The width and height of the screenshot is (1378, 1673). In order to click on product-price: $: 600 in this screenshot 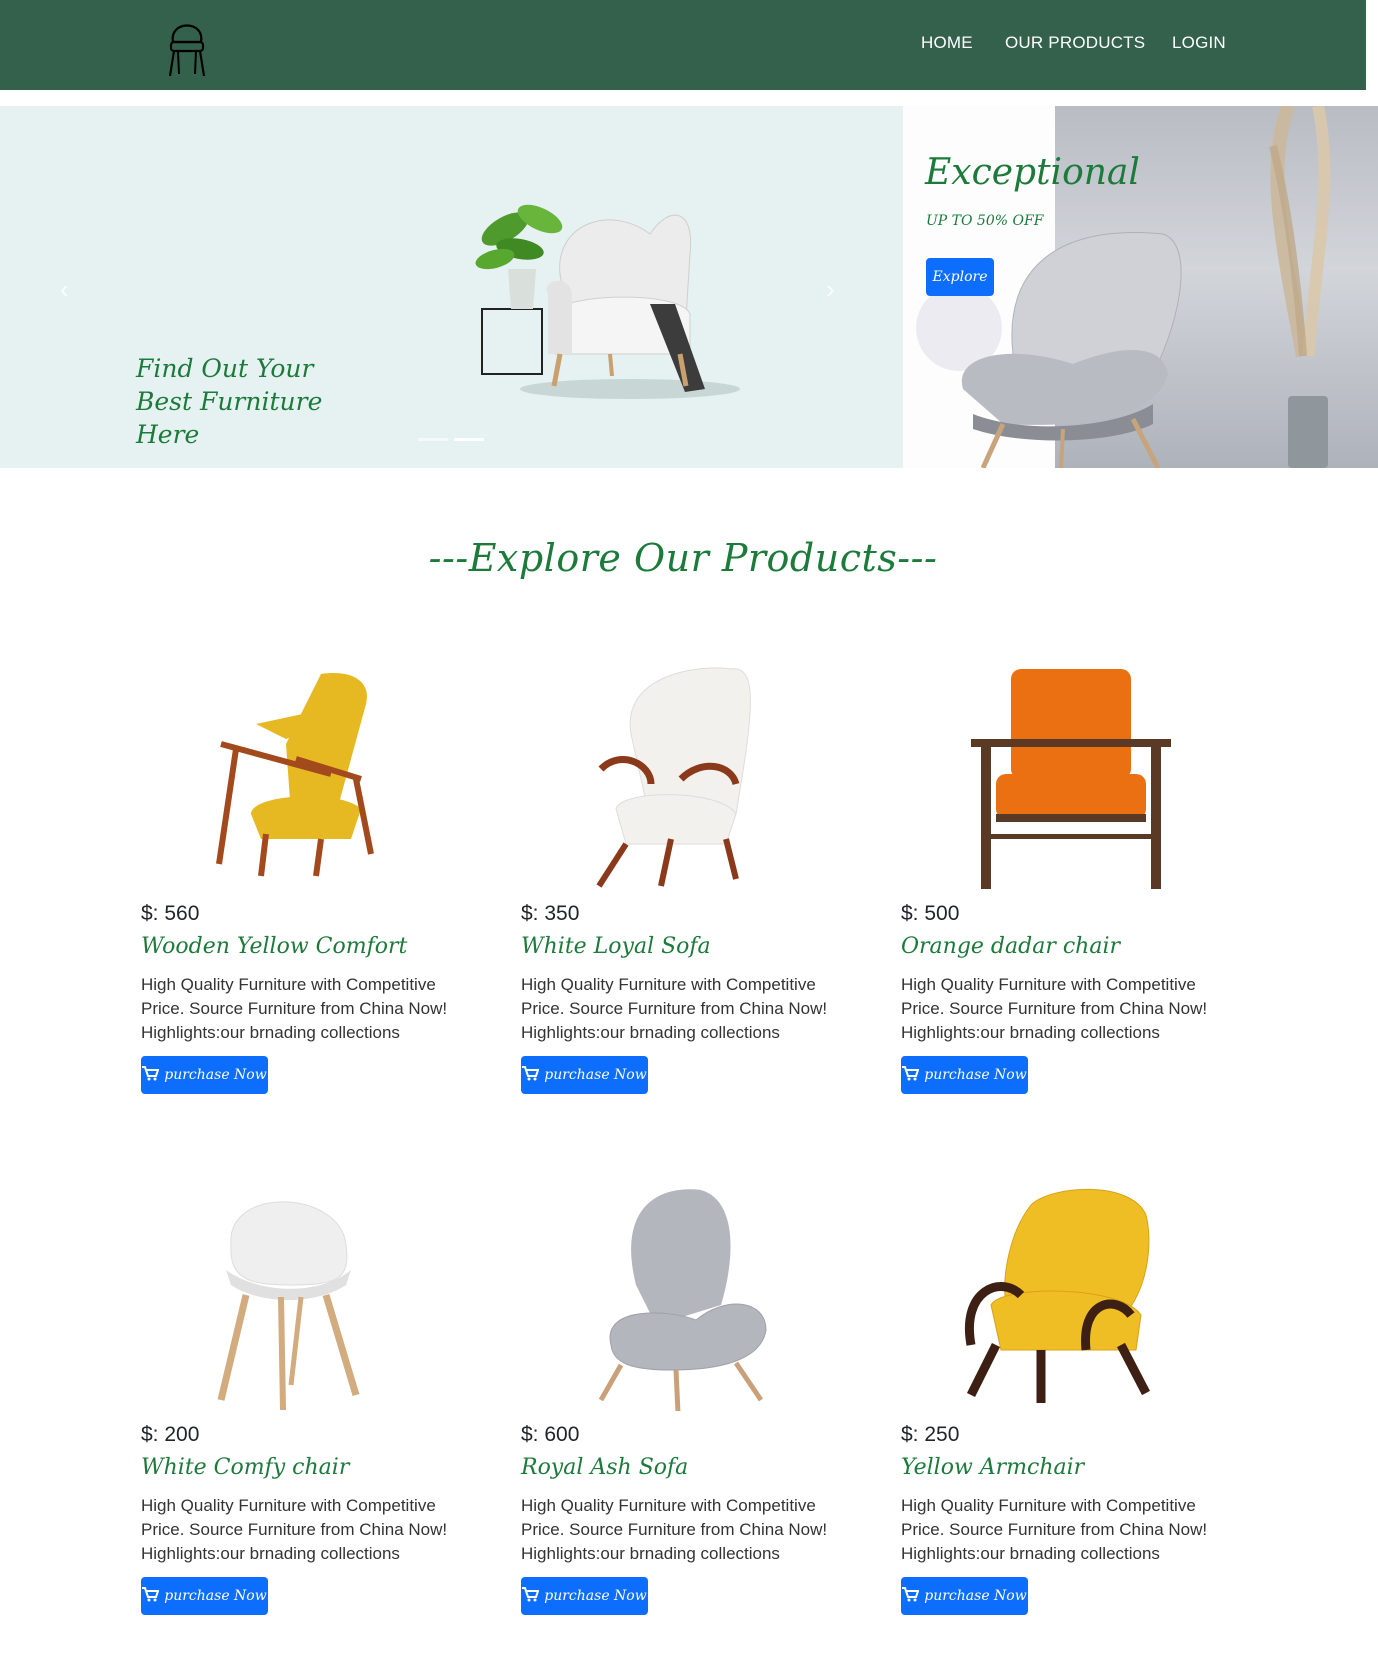, I will do `click(550, 1434)`.